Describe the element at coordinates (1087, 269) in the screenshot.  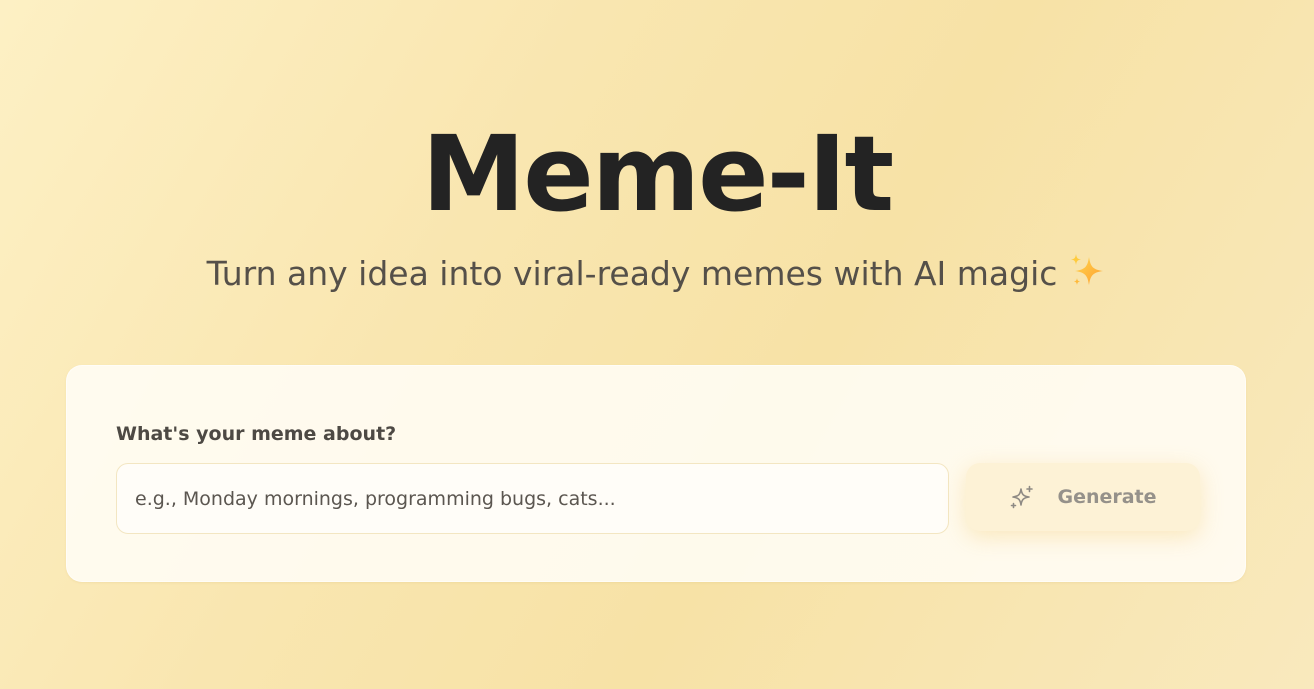
I see `sparkles-emoji-icon` at that location.